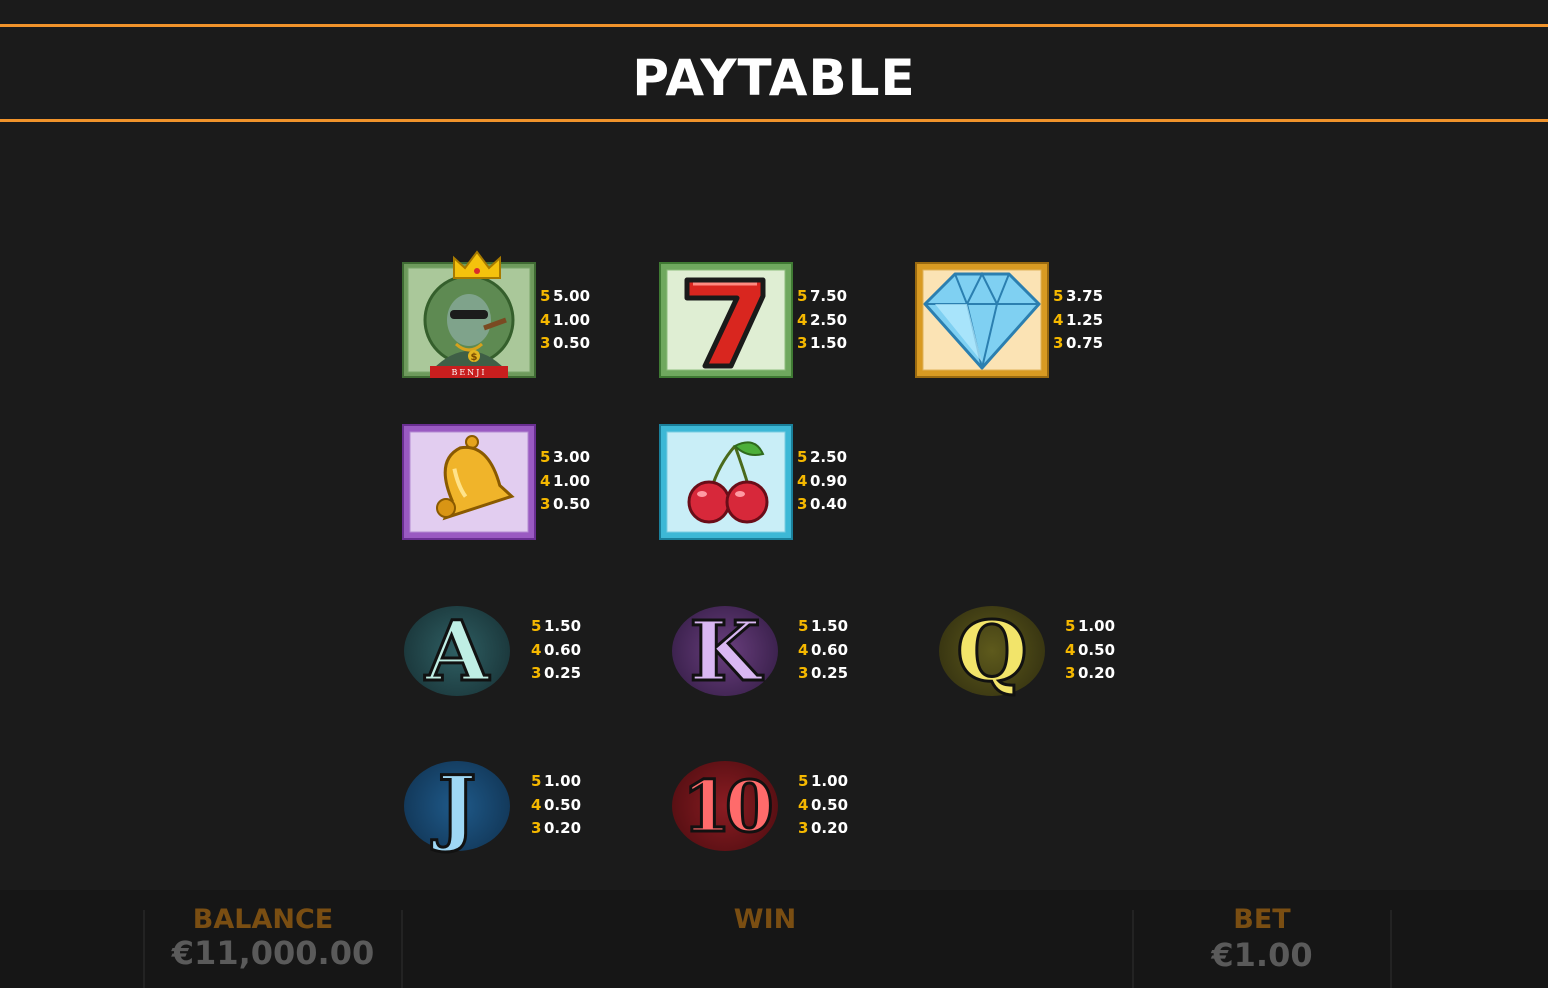  What do you see at coordinates (725, 652) in the screenshot?
I see `king-icon: K` at bounding box center [725, 652].